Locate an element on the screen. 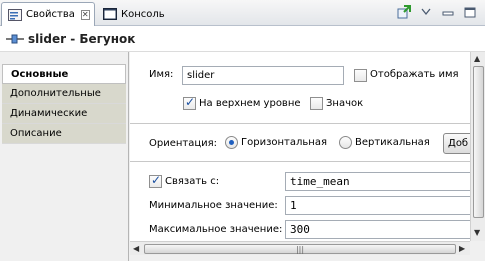  horizontal-radio is located at coordinates (231, 142).